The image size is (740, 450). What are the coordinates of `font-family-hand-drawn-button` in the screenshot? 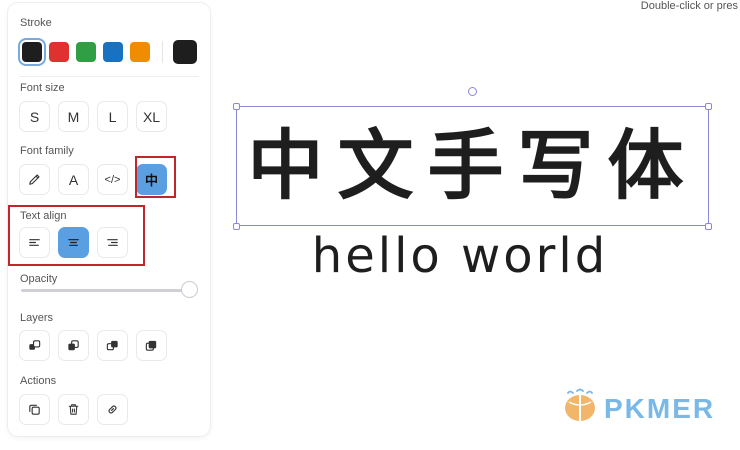 It's located at (34, 179).